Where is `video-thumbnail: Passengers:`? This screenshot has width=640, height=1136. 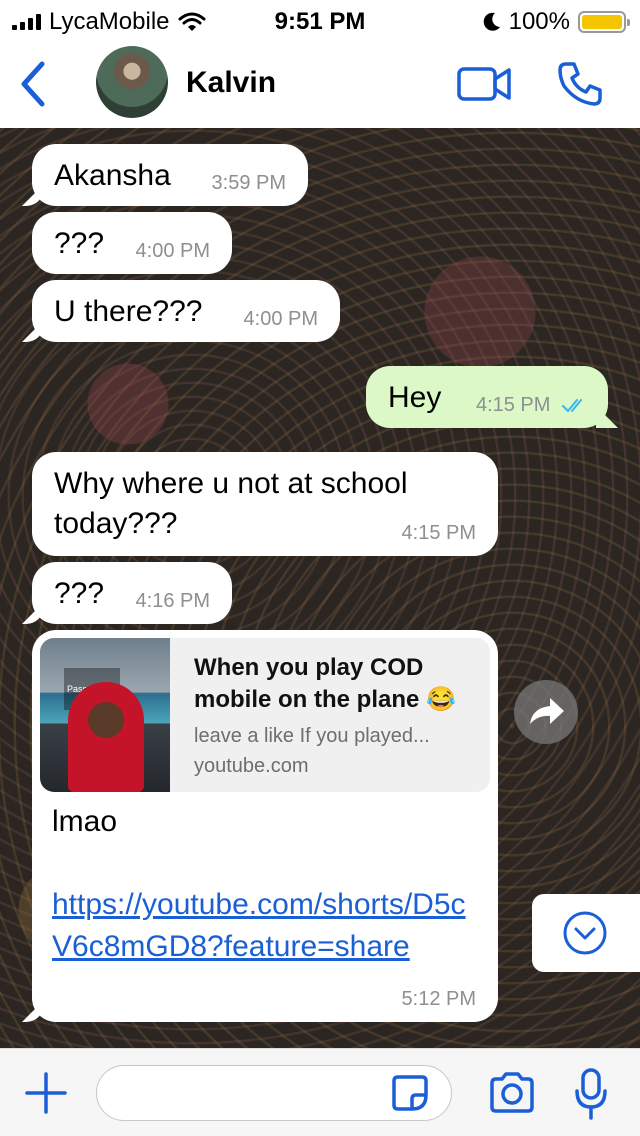
video-thumbnail: Passengers: is located at coordinates (105, 715).